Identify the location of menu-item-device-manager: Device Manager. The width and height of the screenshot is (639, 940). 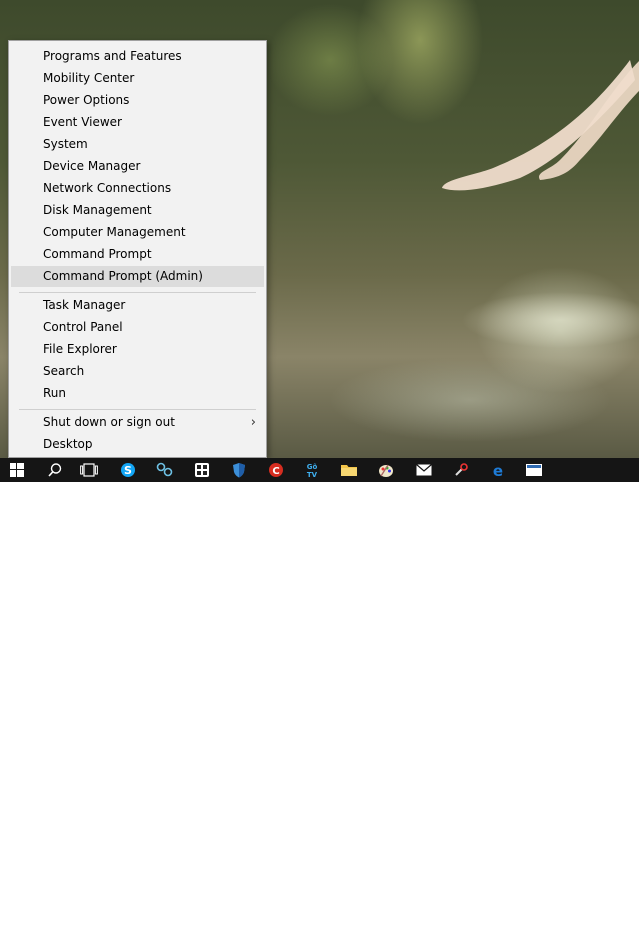
(137, 166).